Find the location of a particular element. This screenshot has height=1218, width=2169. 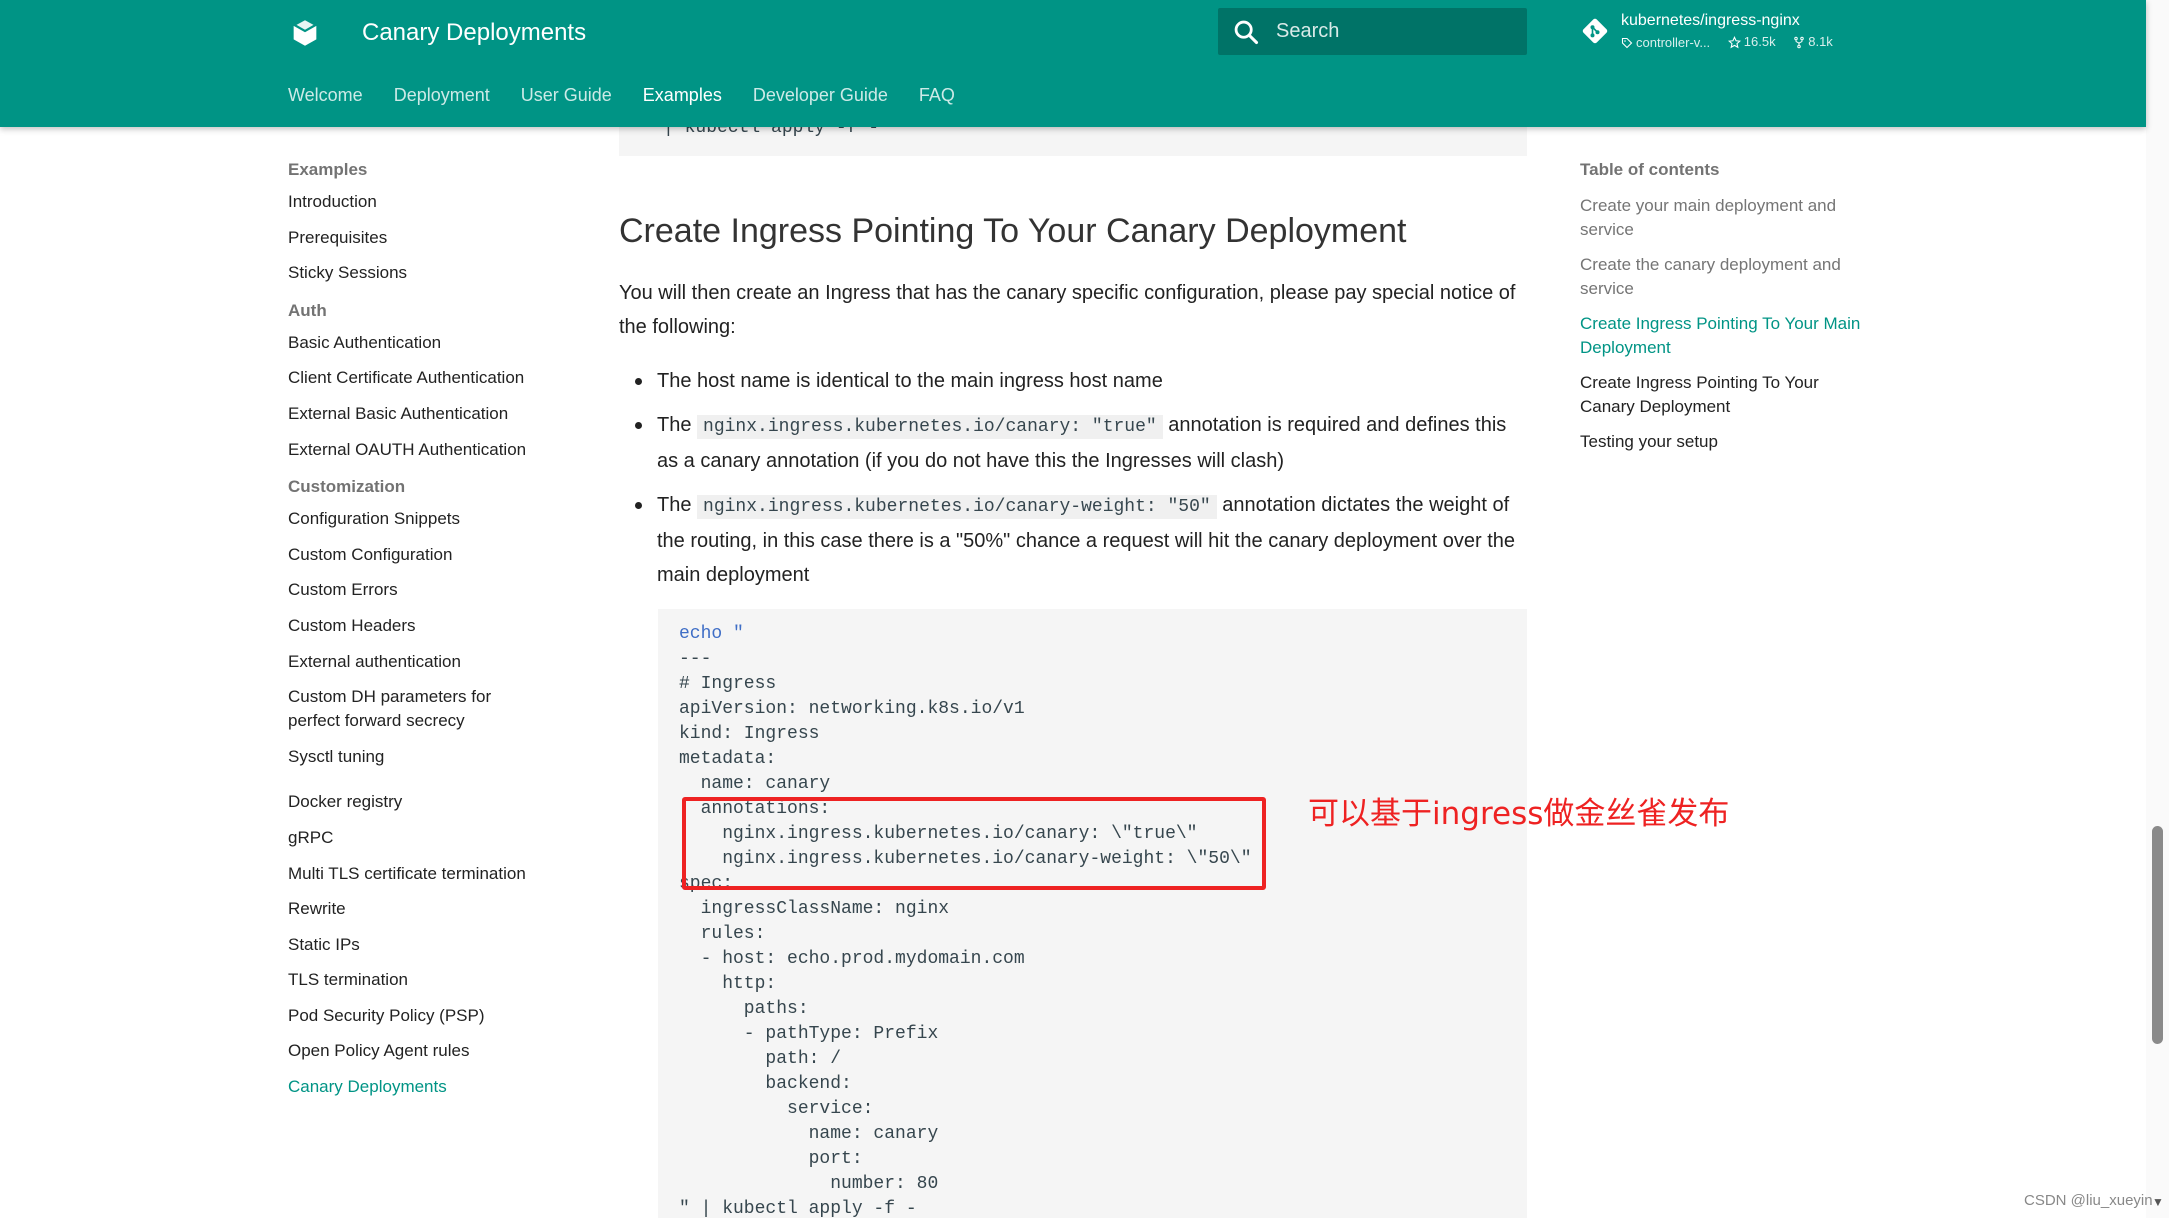

tab-faq: FAQ is located at coordinates (937, 95).